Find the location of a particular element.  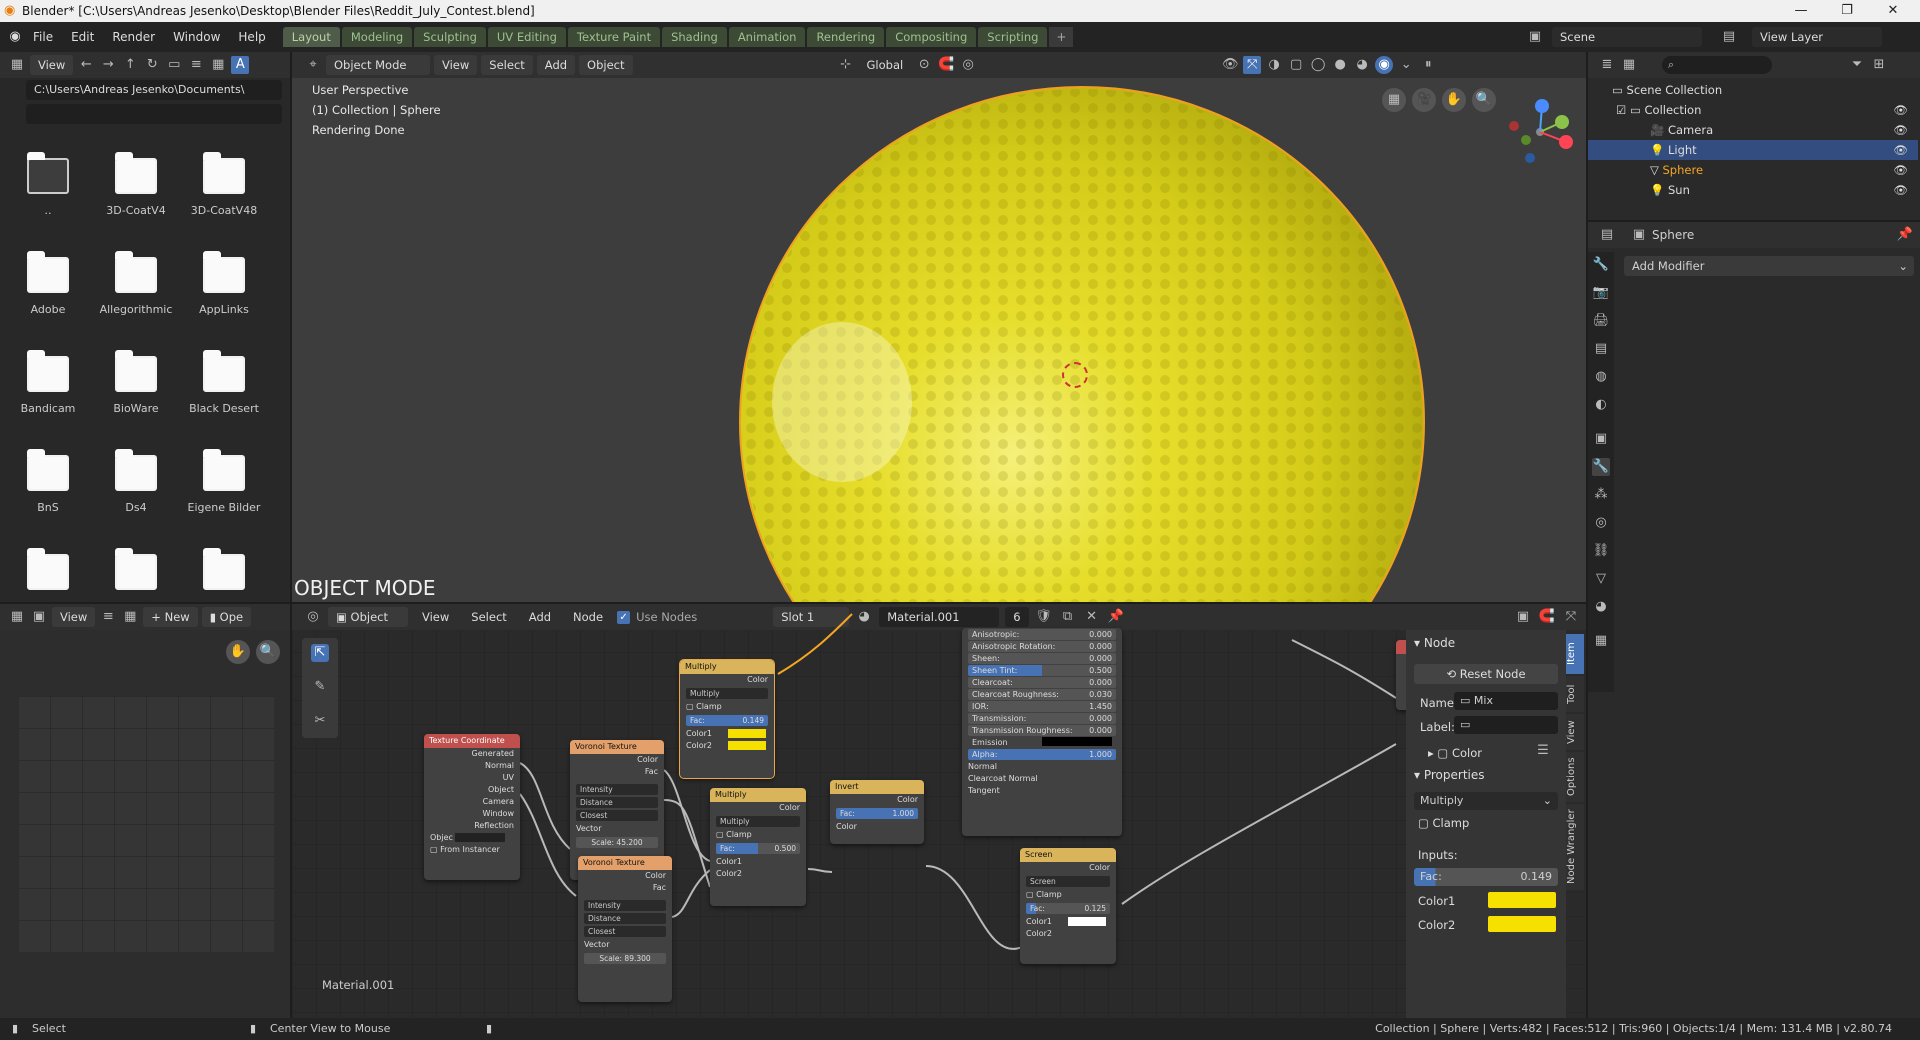

color1-row: Color1 is located at coordinates (1068, 922).